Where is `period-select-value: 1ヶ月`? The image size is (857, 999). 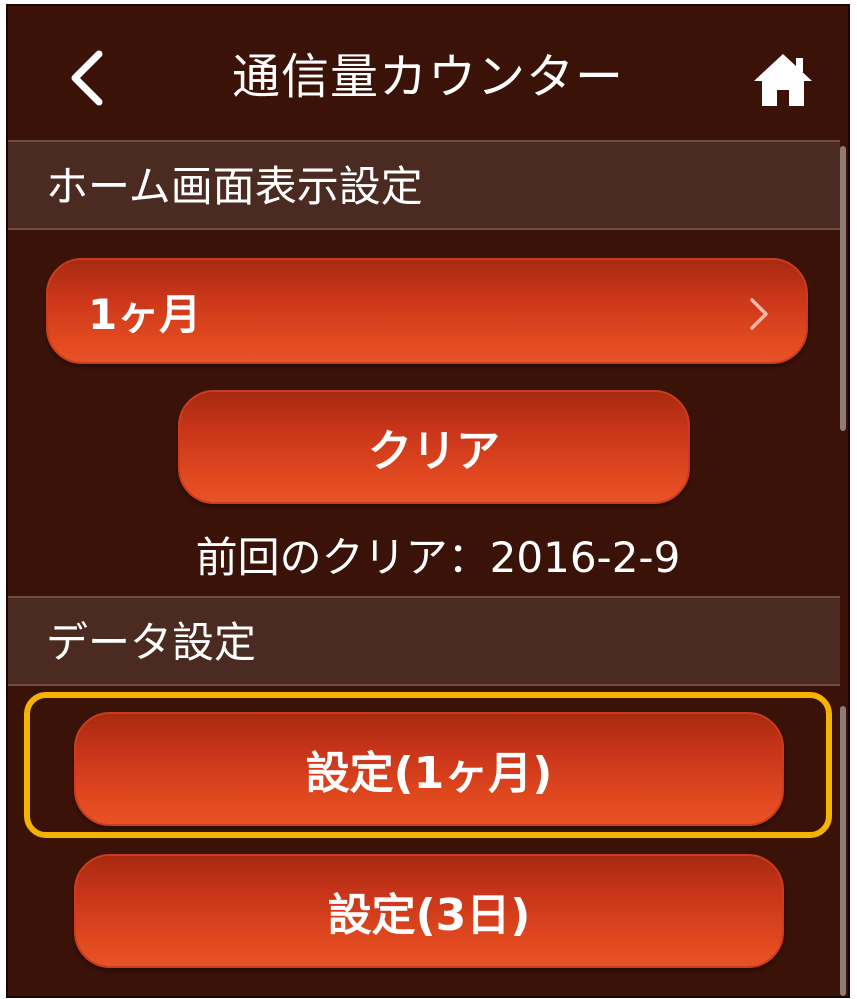
period-select-value: 1ヶ月 is located at coordinates (145, 314).